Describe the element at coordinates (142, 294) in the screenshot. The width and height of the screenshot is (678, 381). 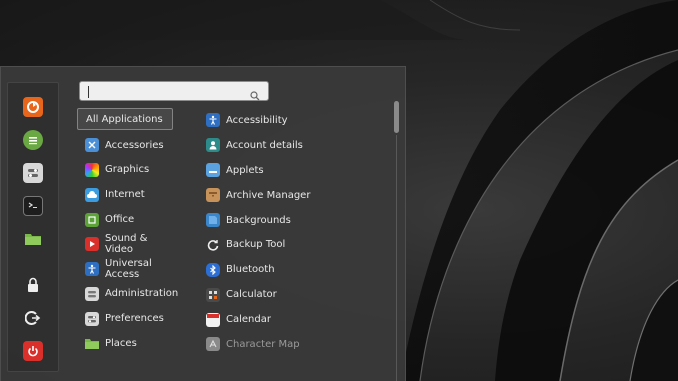
I see `category-label: Administration` at that location.